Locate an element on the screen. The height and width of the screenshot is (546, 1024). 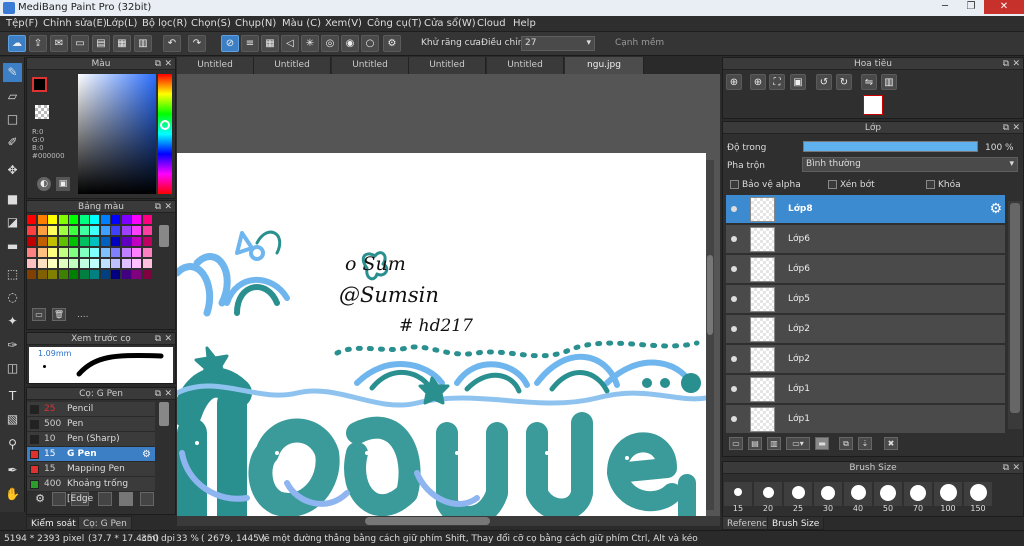
lock-checkbox is located at coordinates (930, 184).